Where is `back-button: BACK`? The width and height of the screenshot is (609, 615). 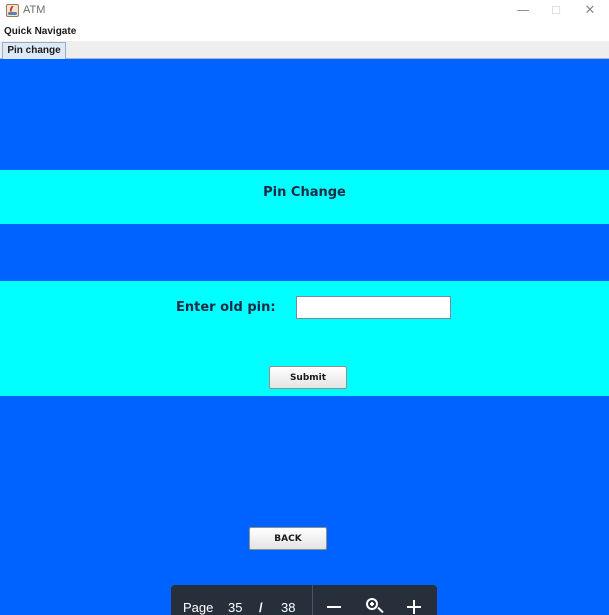
back-button: BACK is located at coordinates (288, 538).